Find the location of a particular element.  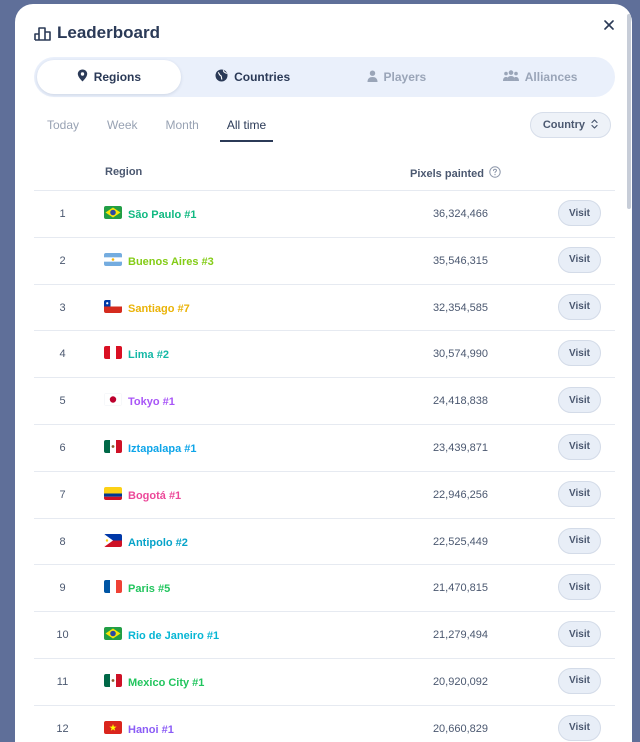

region-name-link: Tokyo #1 is located at coordinates (151, 402).